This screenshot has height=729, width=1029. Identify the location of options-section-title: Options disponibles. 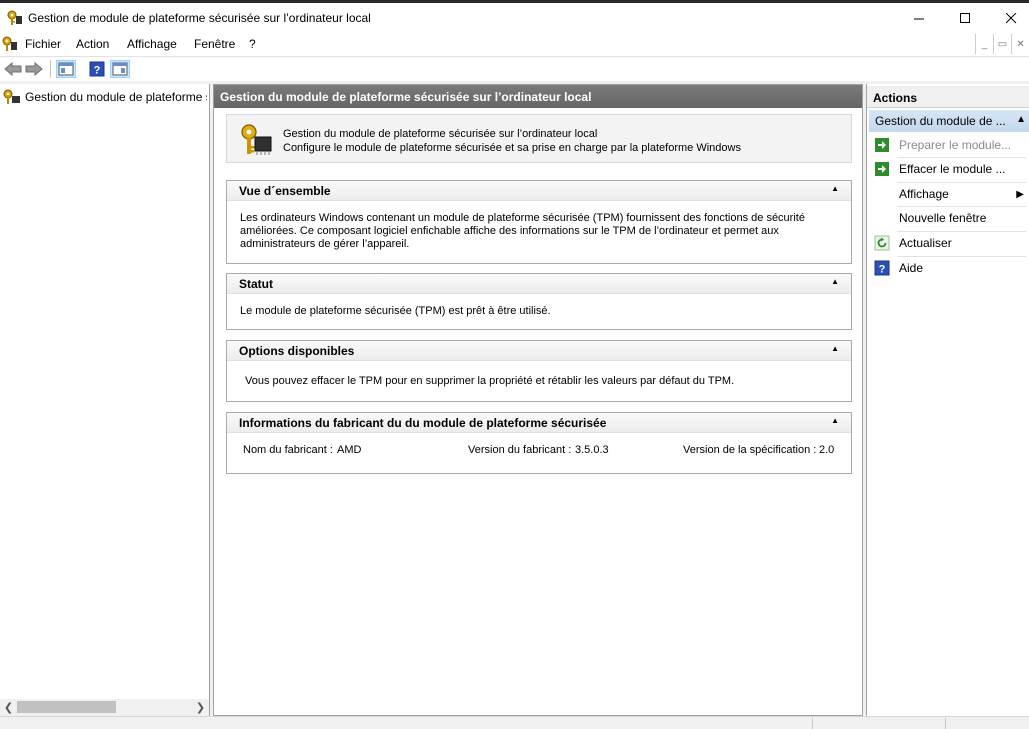
(297, 351).